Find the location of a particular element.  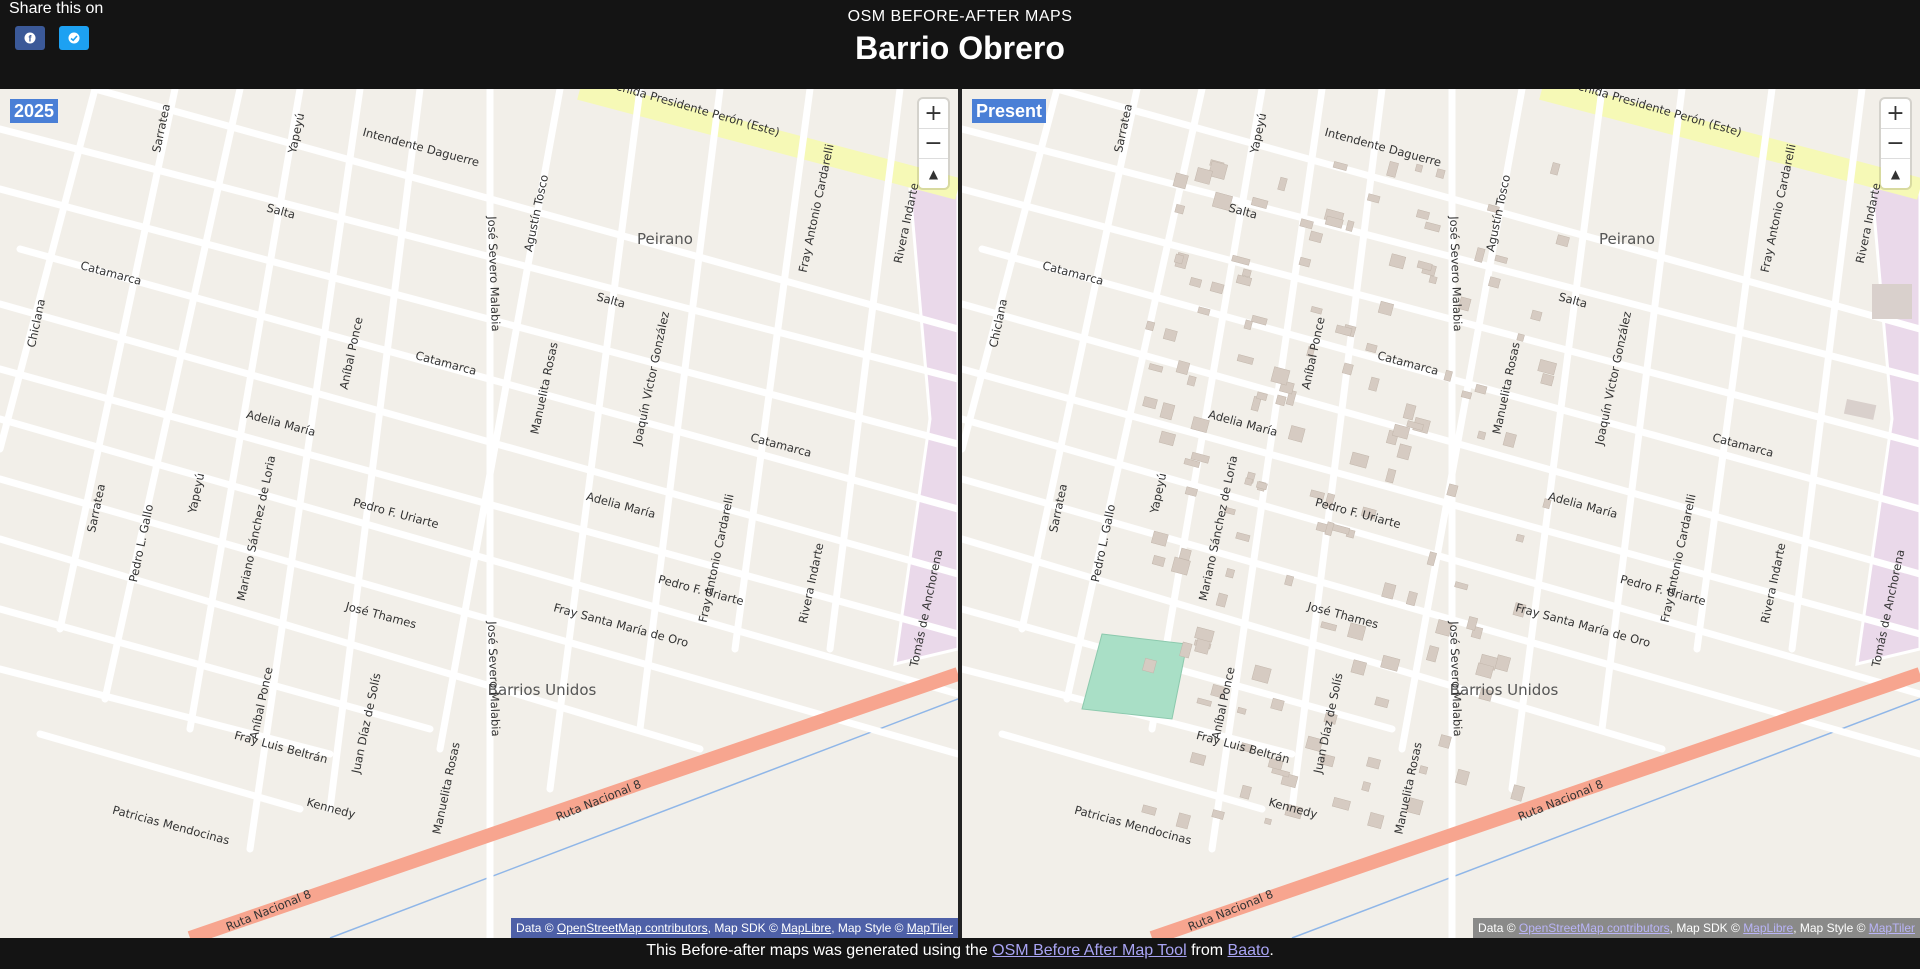

page-header: OSM BEFORE-AFTER MAPS Barrio Obrero is located at coordinates (960, 37).